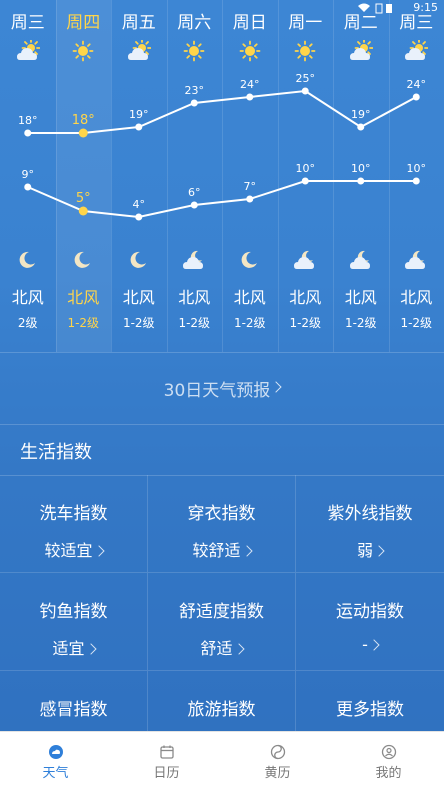 The width and height of the screenshot is (444, 790). I want to click on life-index-cell: 钓鱼指数适宜, so click(74, 622).